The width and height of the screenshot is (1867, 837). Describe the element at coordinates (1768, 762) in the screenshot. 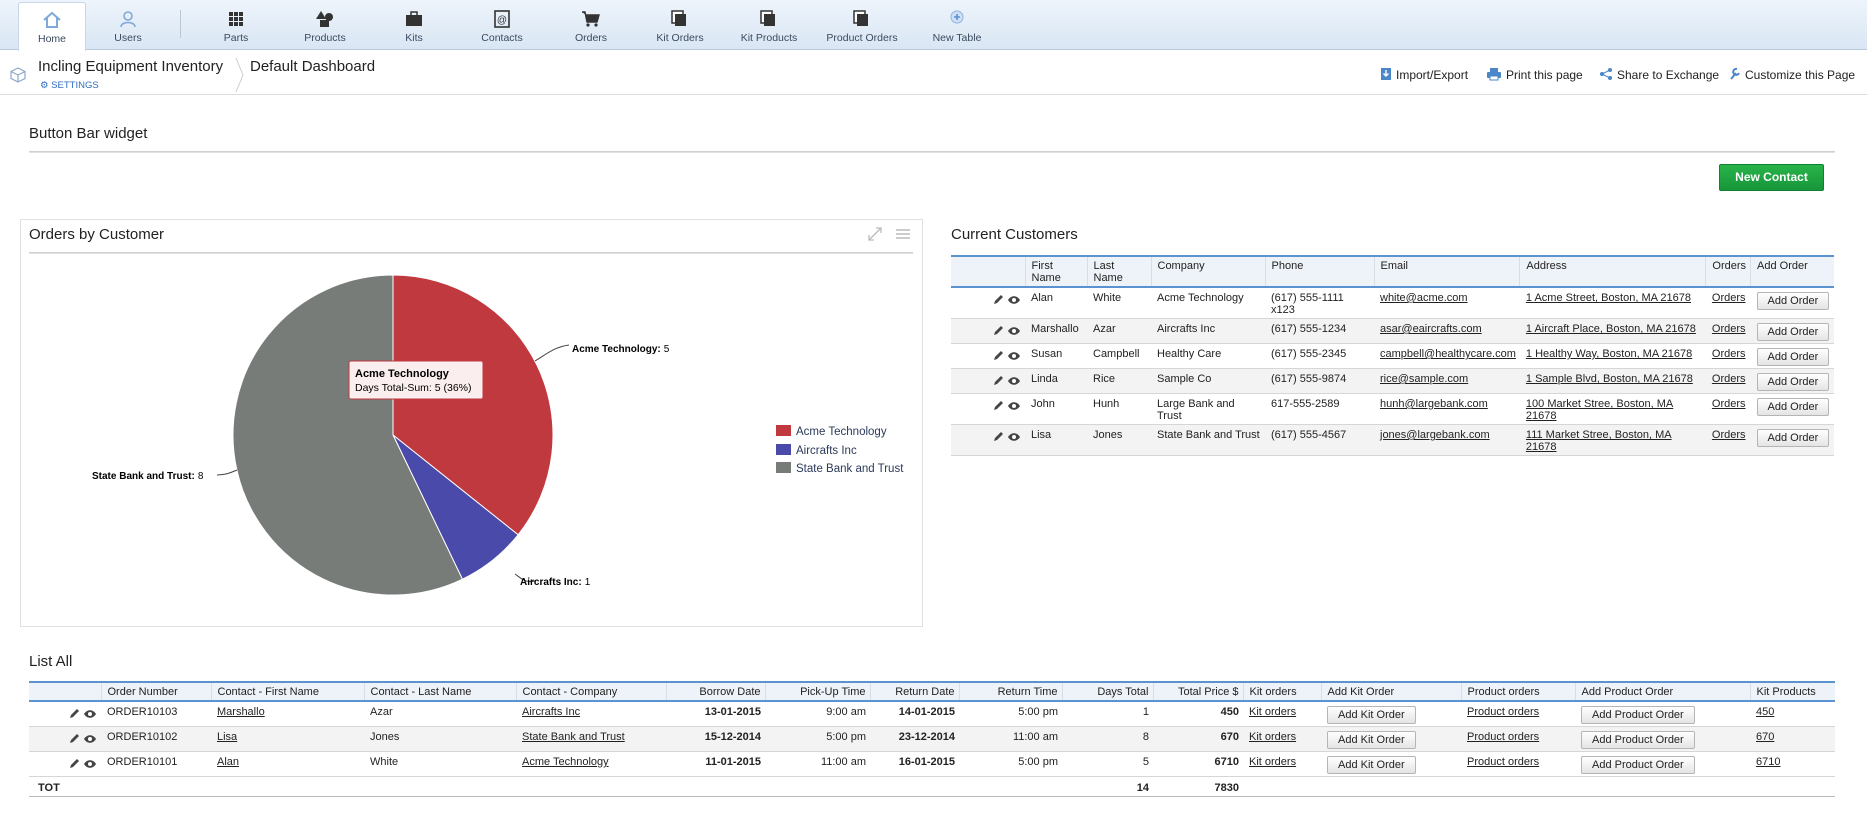

I see `kit-products-link: 6710` at that location.